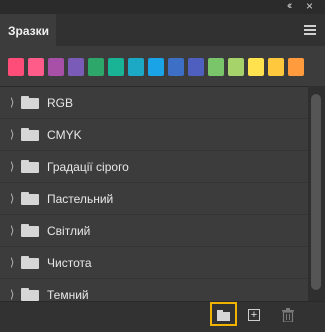 The width and height of the screenshot is (325, 332). Describe the element at coordinates (310, 31) in the screenshot. I see `hamburger-menu-icon` at that location.